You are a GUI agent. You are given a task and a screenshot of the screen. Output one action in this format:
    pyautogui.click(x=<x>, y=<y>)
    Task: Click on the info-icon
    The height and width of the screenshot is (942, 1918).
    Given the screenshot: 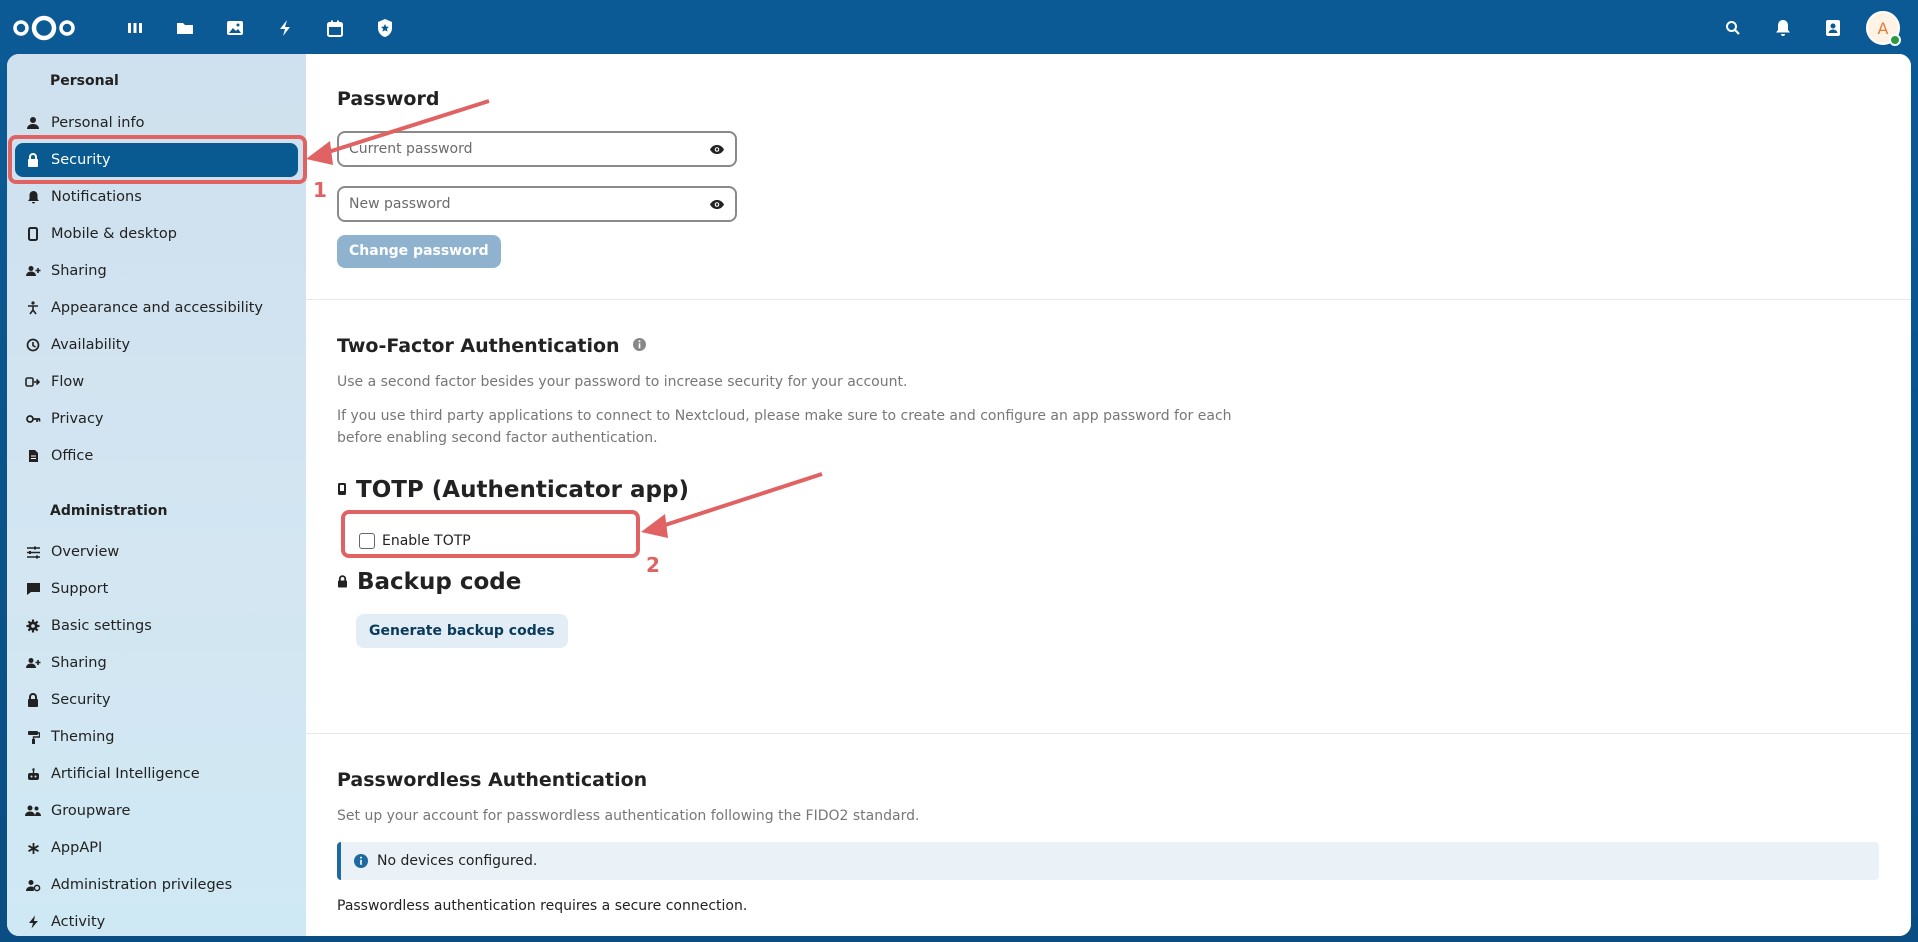 What is the action you would take?
    pyautogui.click(x=639, y=346)
    